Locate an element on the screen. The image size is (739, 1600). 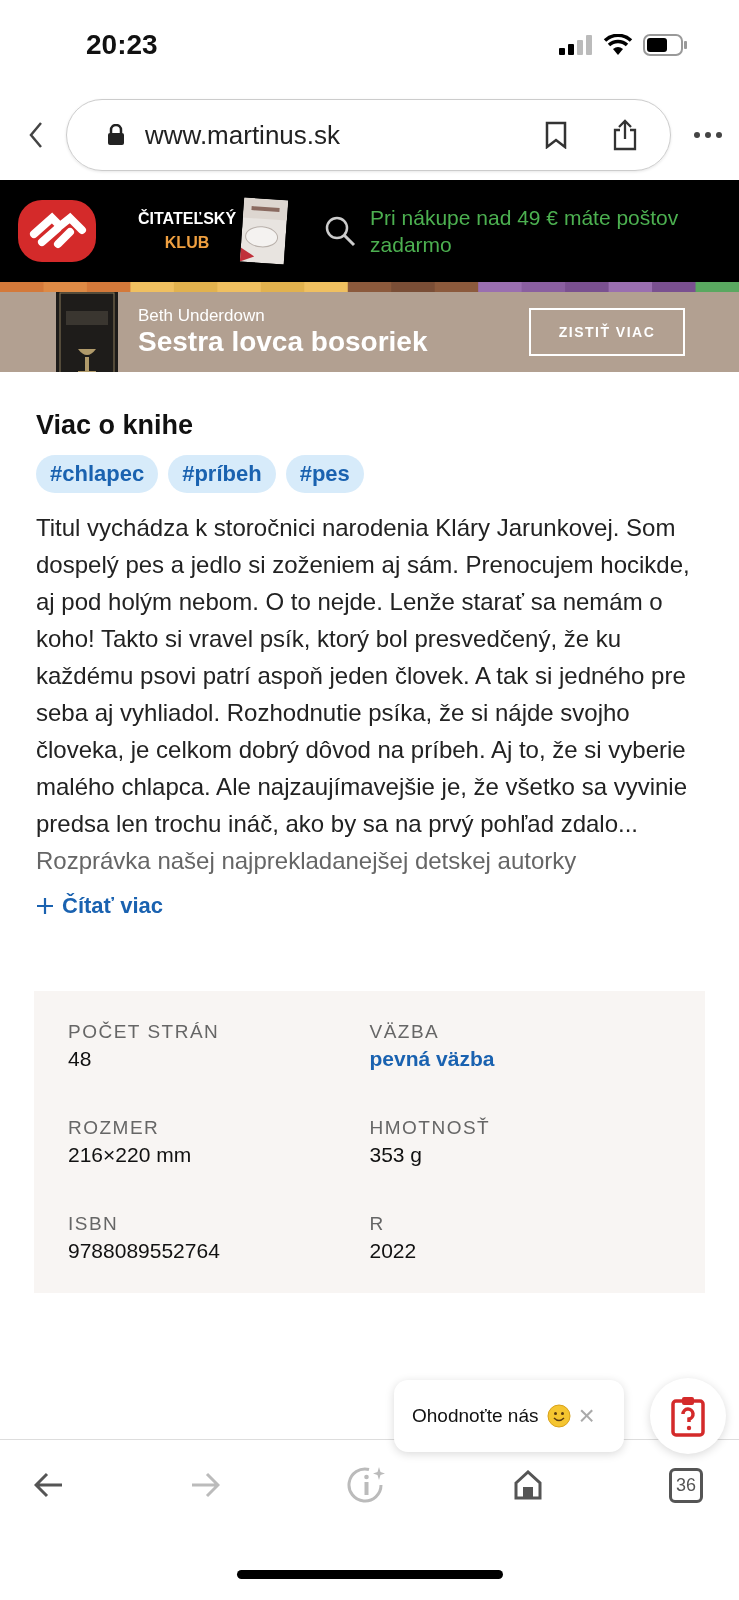
tag-chip: #chlapec is located at coordinates (97, 474).